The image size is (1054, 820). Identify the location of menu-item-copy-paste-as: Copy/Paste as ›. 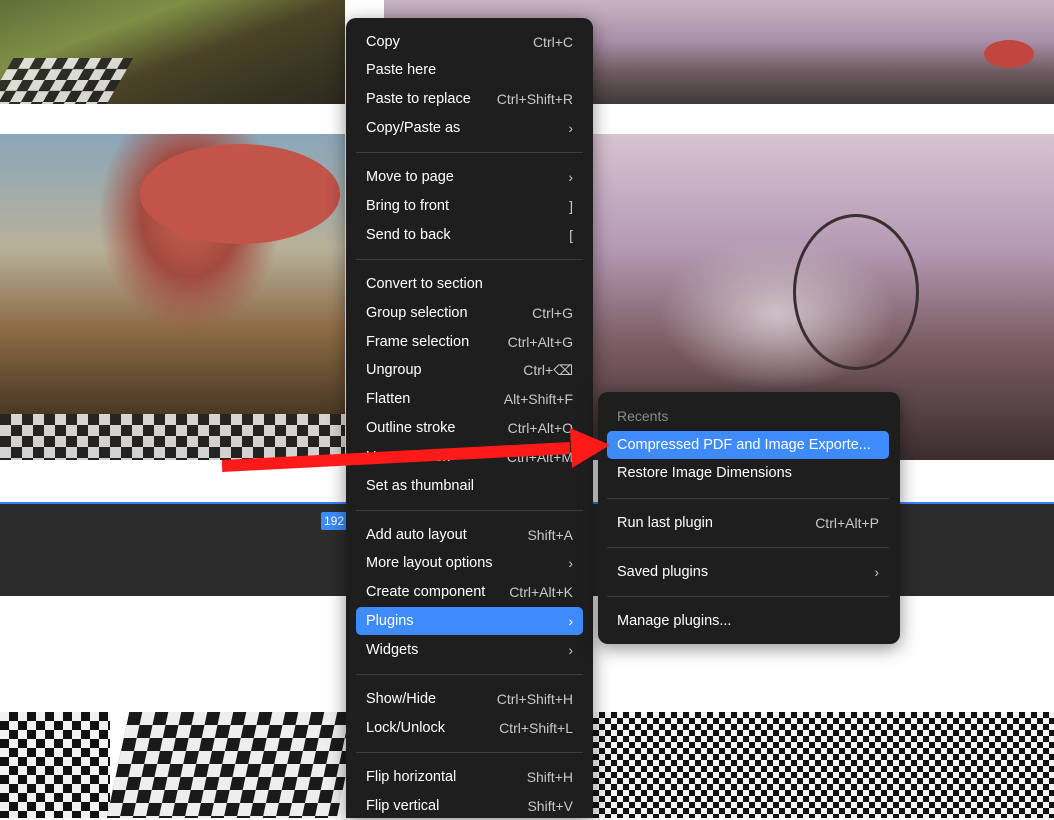
(469, 128).